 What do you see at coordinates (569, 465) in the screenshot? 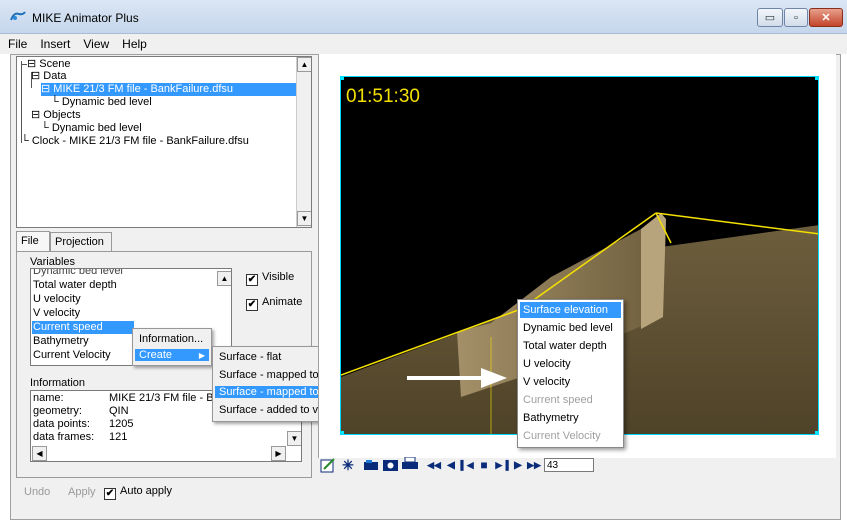
I see `frame-input` at bounding box center [569, 465].